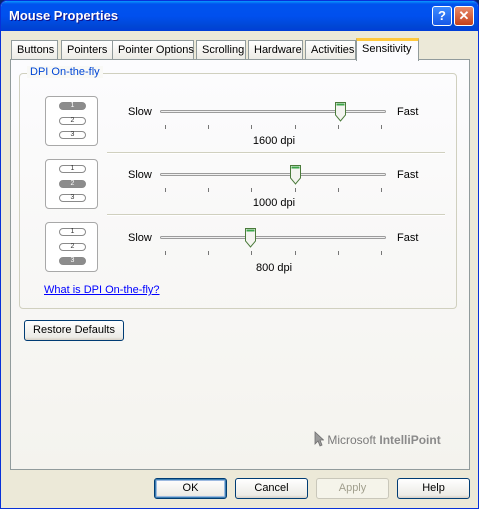  Describe the element at coordinates (271, 488) in the screenshot. I see `cancel-button: Cancel` at that location.